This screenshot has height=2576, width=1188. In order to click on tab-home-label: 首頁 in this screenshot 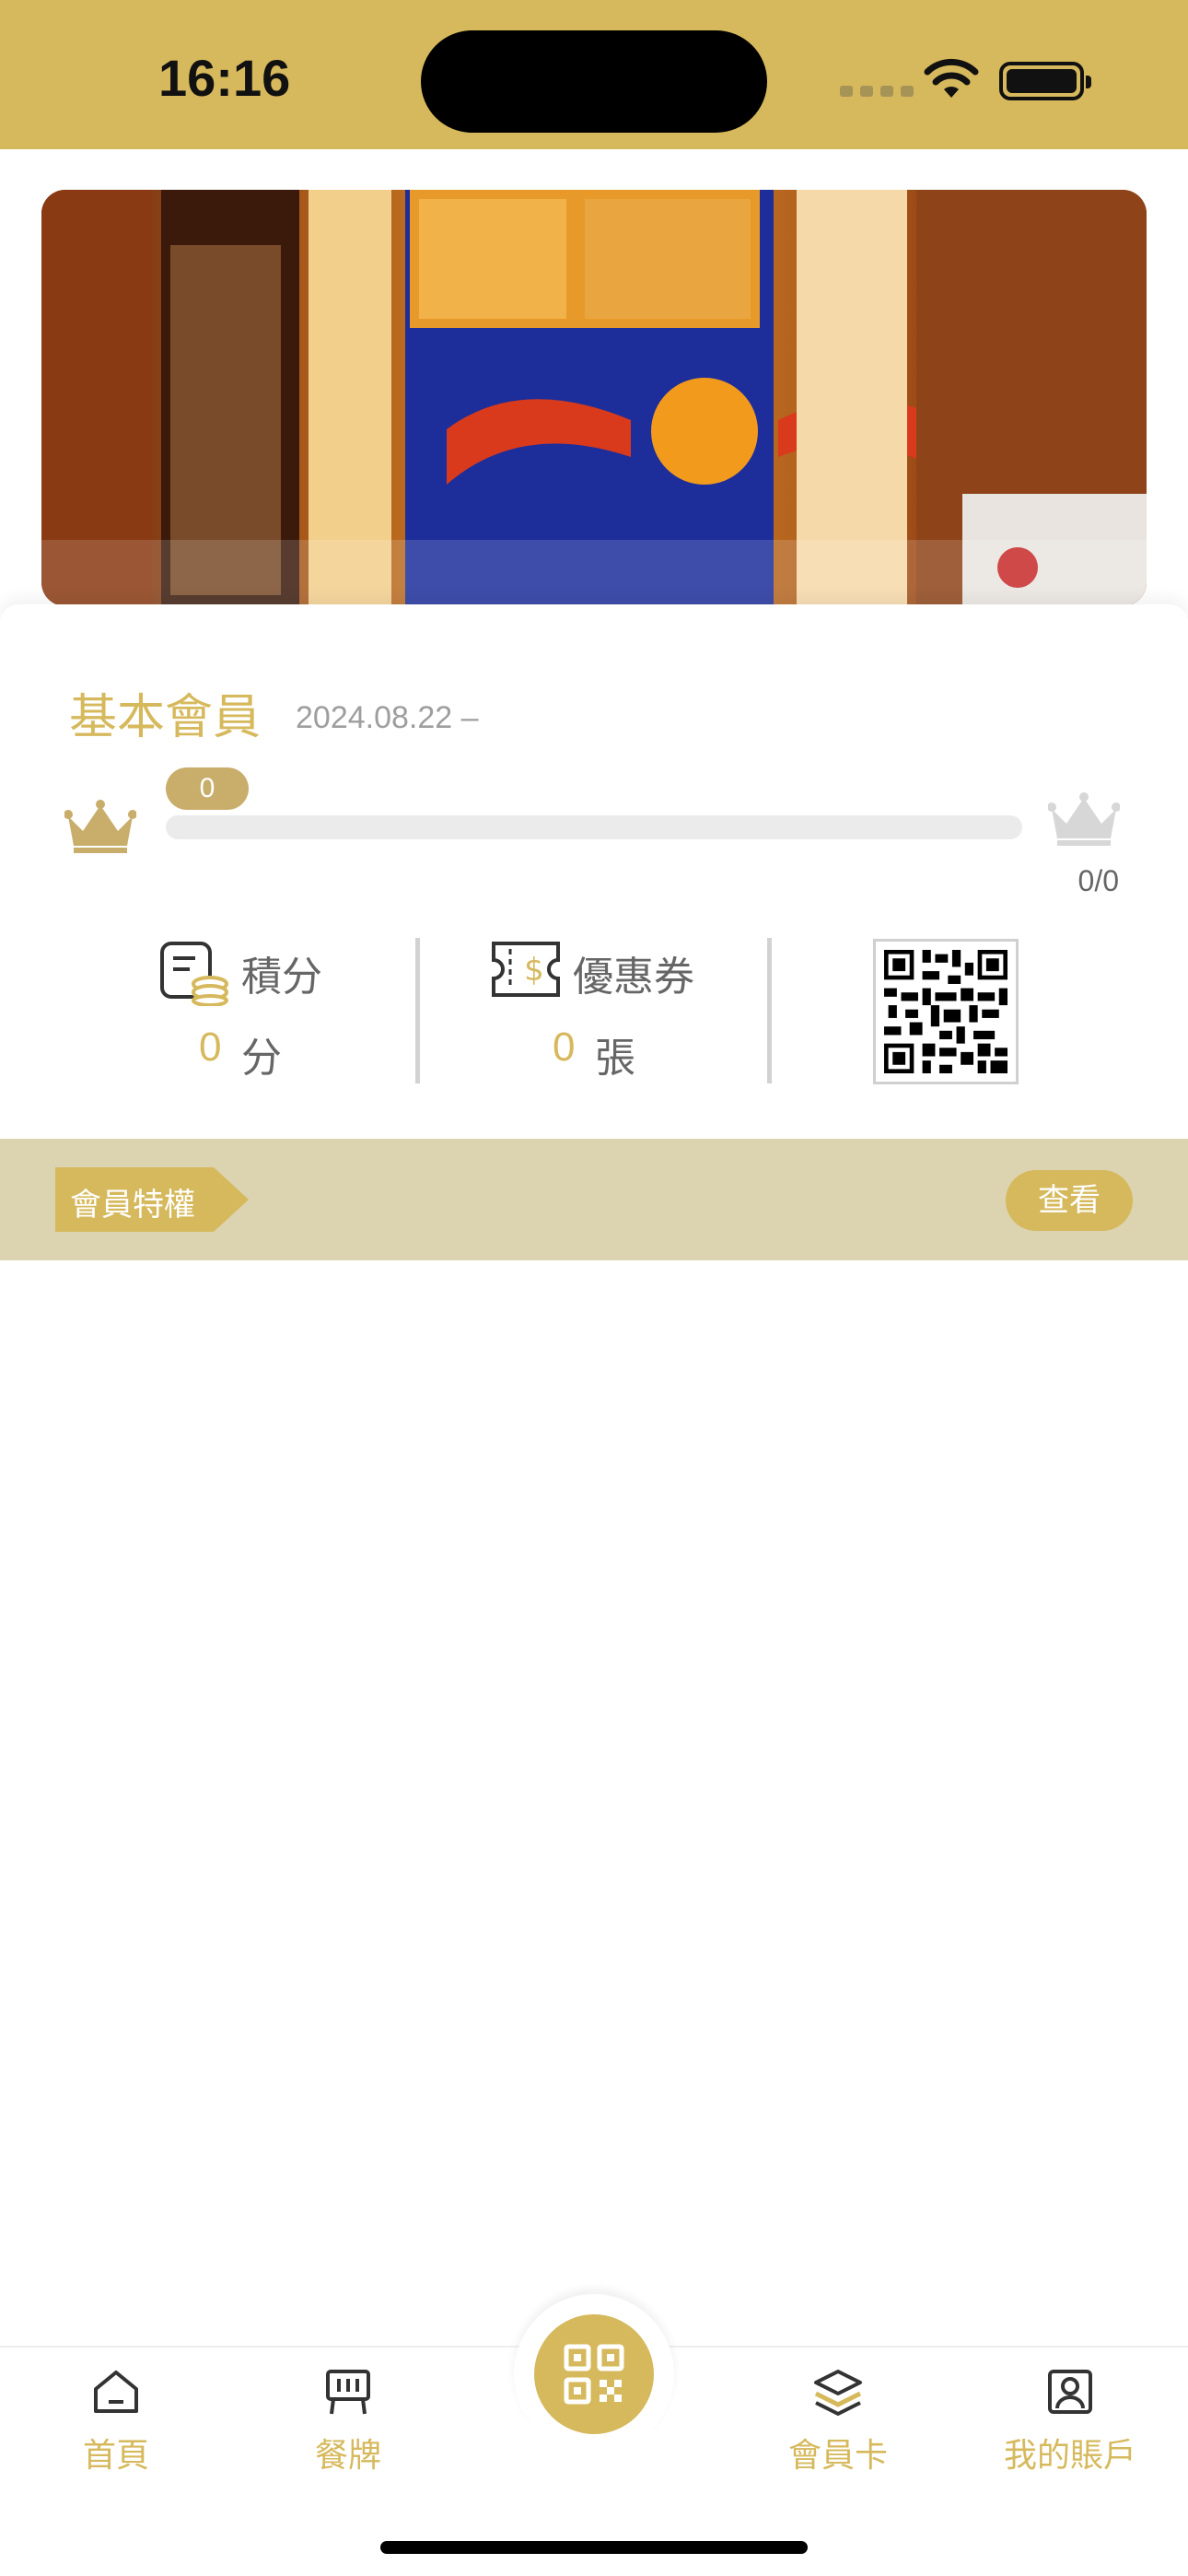, I will do `click(115, 2456)`.